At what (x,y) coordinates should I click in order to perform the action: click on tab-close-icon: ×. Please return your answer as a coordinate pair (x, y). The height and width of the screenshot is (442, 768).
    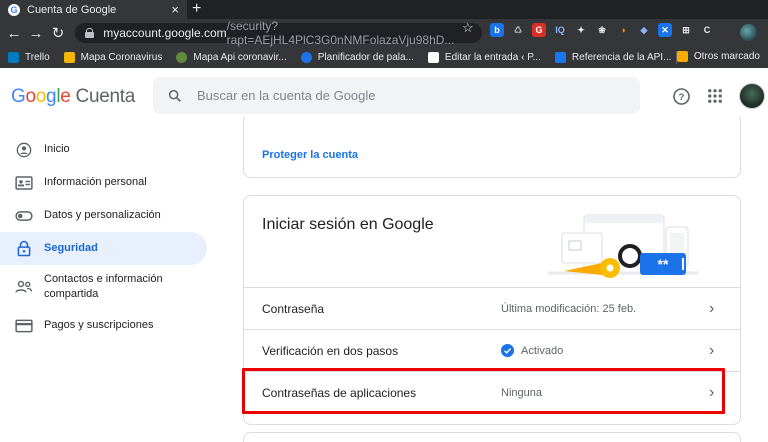
    Looking at the image, I should click on (175, 9).